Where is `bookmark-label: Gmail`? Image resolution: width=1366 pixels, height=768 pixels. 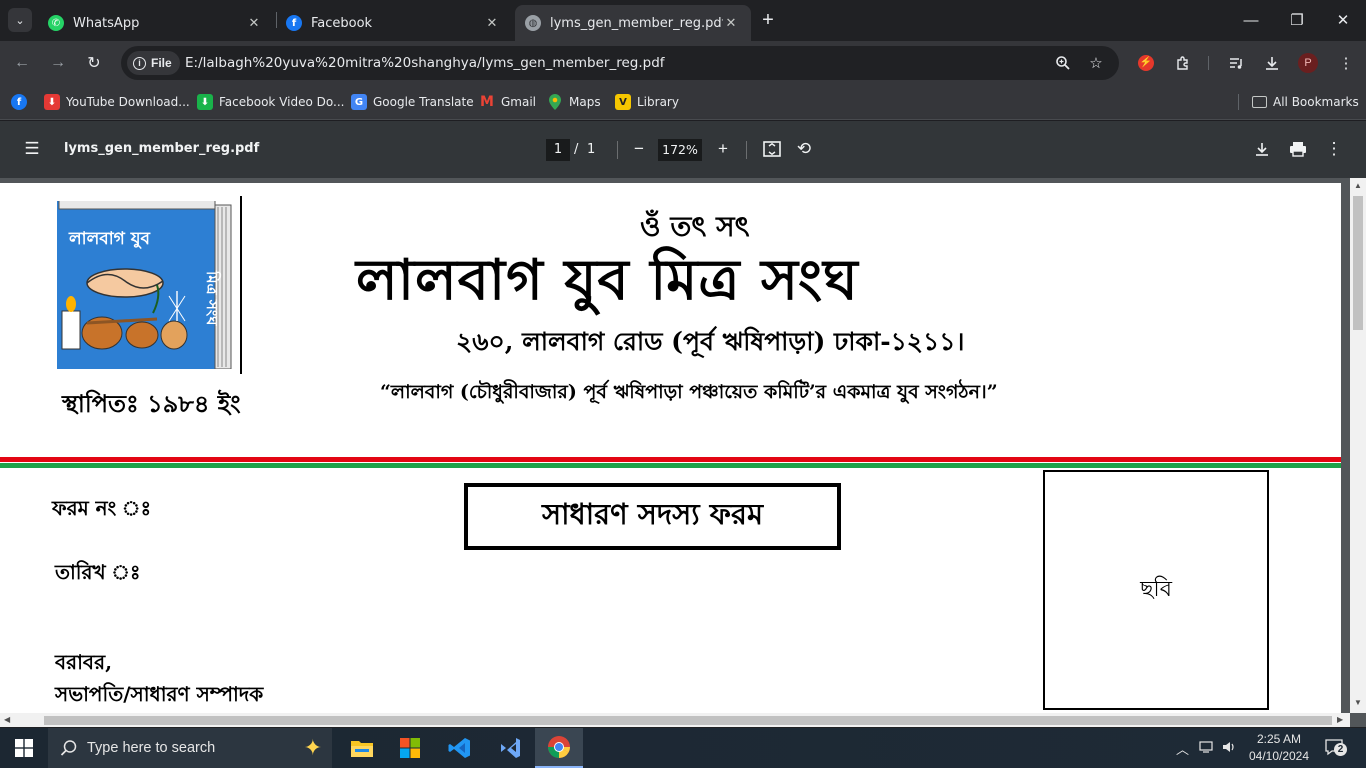
bookmark-label: Gmail is located at coordinates (519, 102).